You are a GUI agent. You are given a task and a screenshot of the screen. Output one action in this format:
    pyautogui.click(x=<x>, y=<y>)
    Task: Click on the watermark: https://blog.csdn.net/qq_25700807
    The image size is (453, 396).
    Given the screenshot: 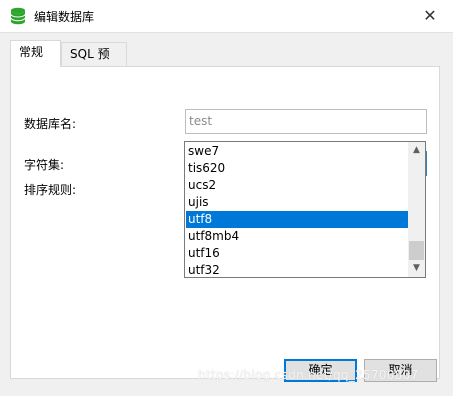 What is the action you would take?
    pyautogui.click(x=308, y=375)
    